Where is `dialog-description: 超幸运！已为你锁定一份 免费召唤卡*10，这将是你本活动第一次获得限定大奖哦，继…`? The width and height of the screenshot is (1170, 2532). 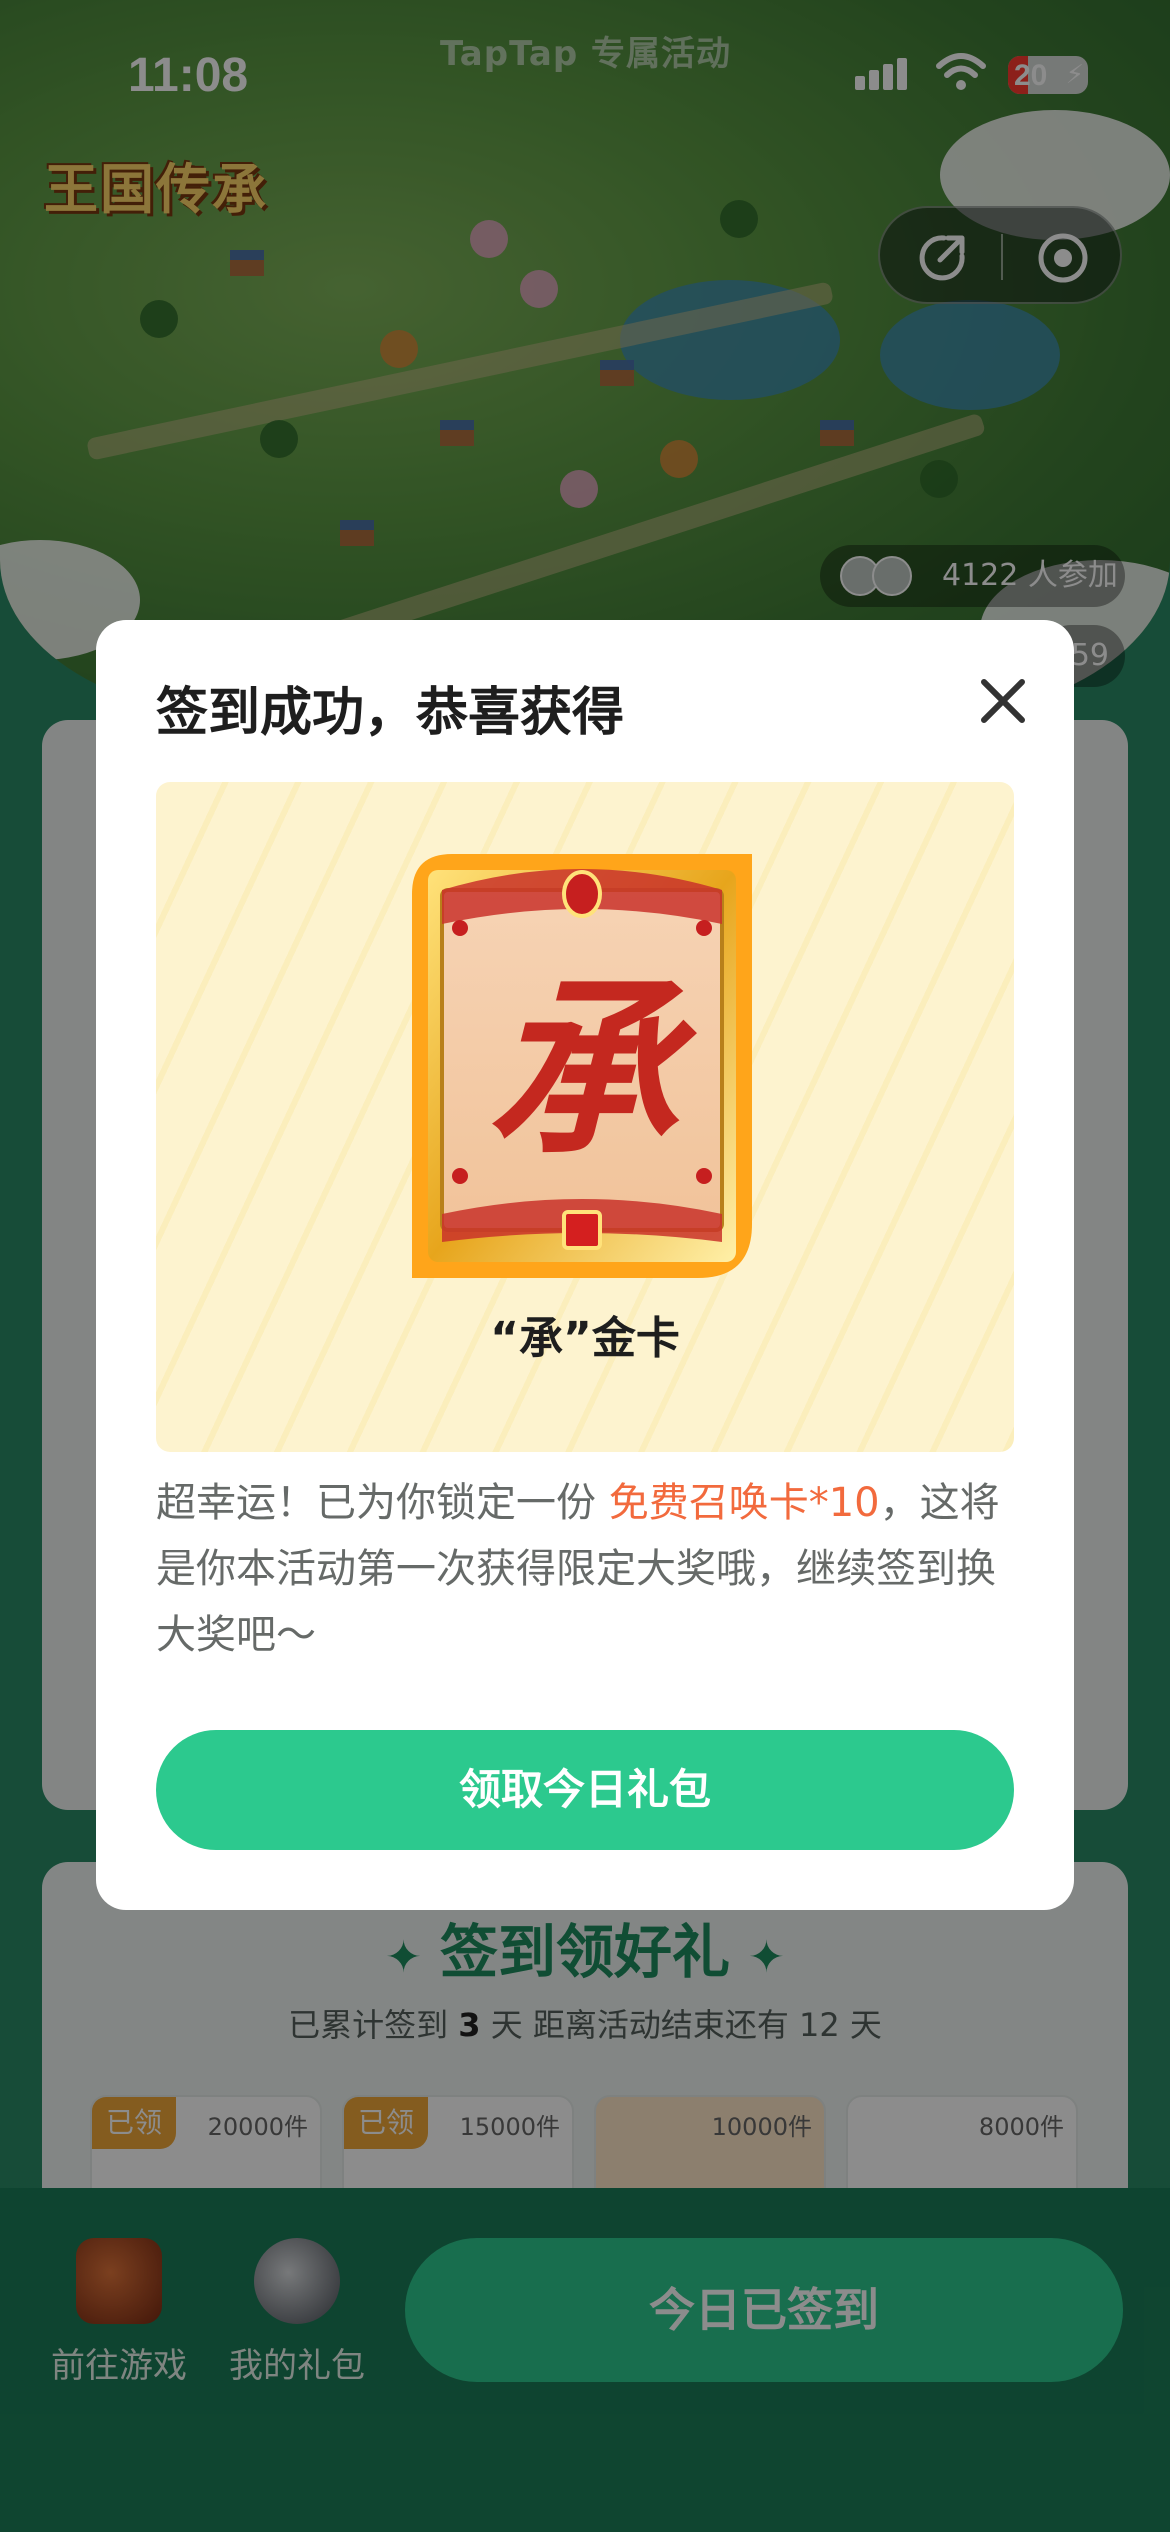
dialog-description: 超幸运！已为你锁定一份 免费召唤卡*10，这将是你本活动第一次获得限定大奖哦，继… is located at coordinates (585, 1569).